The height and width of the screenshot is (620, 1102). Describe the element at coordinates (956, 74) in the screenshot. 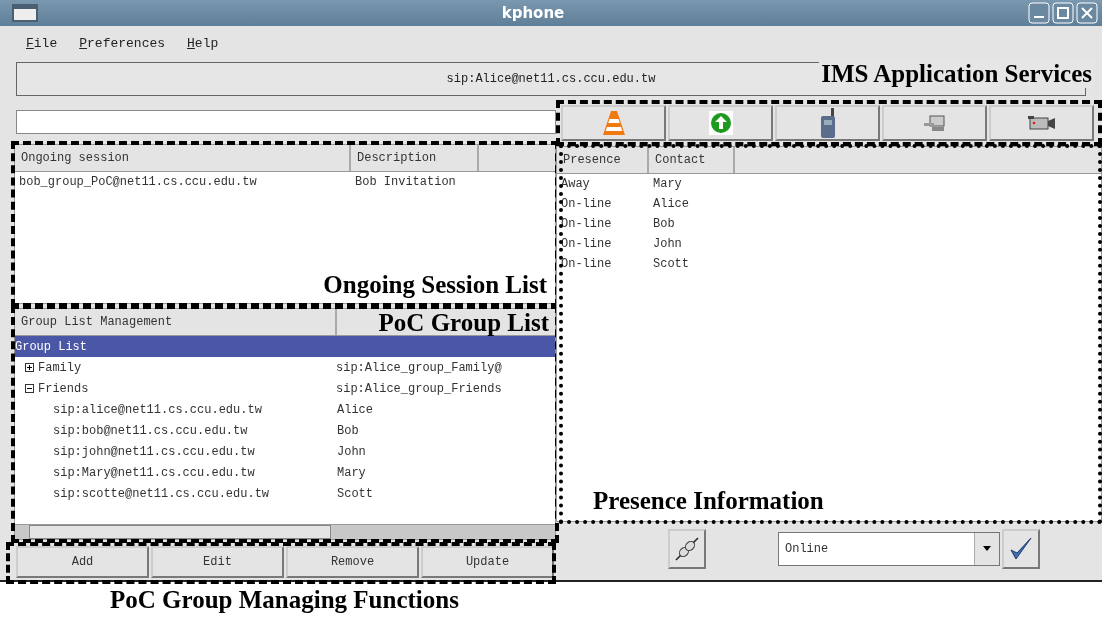

I see `annotation-label: IMS Application Services` at that location.